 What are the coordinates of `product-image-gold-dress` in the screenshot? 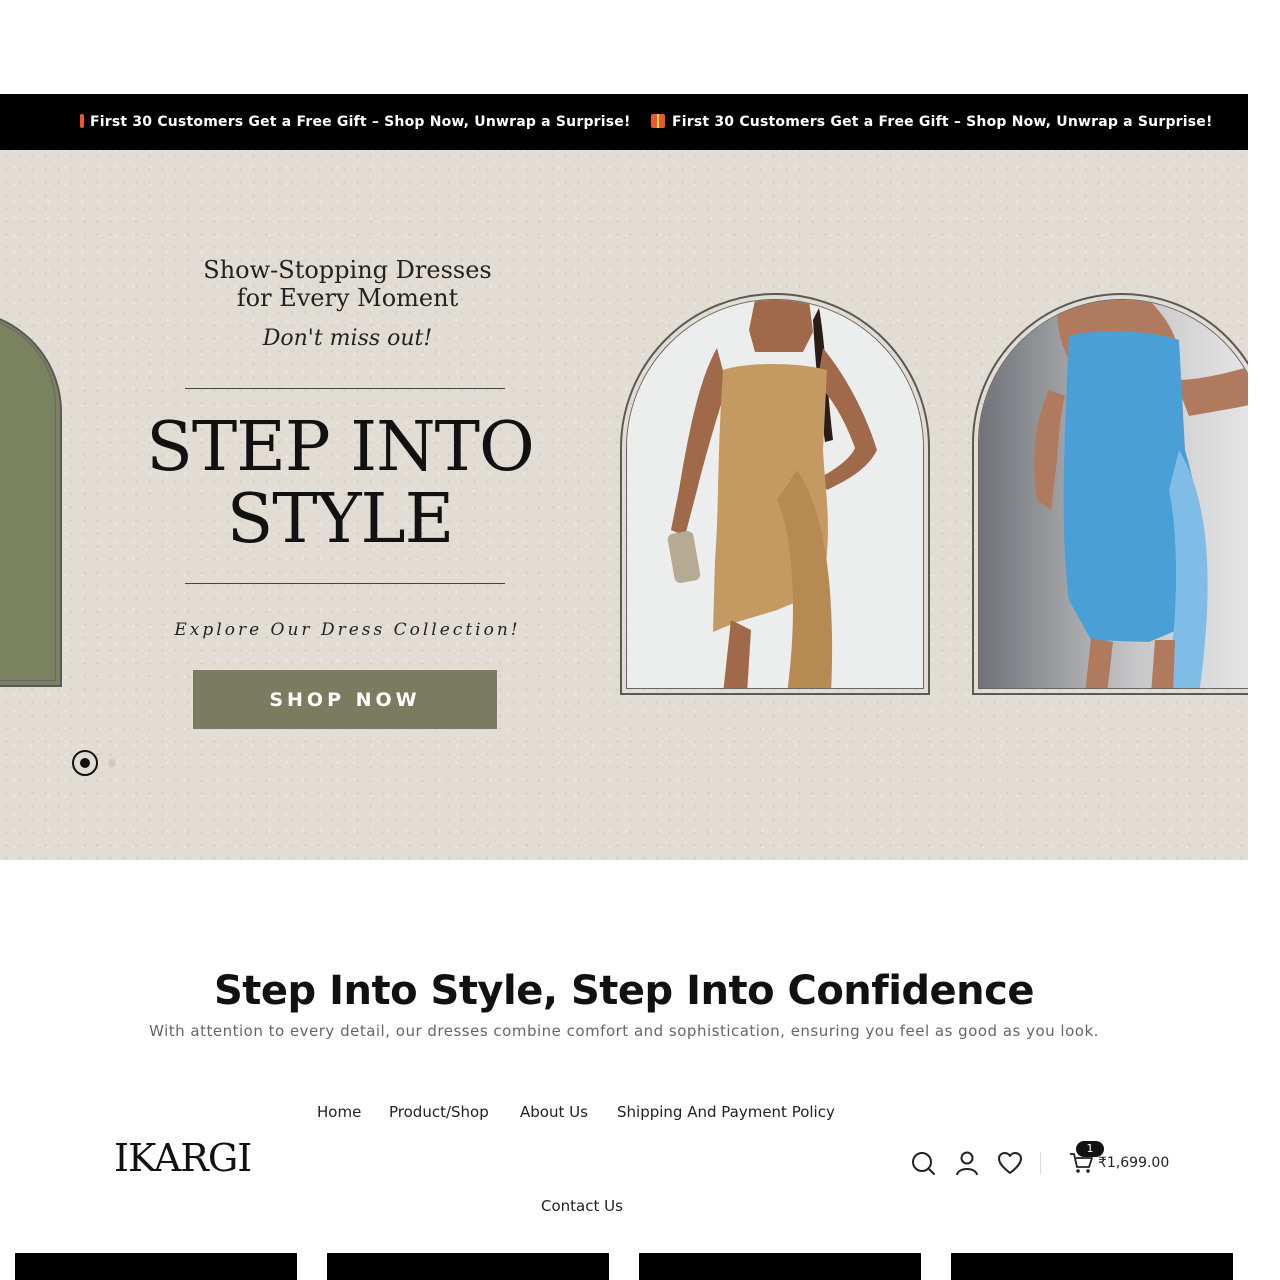 It's located at (775, 494).